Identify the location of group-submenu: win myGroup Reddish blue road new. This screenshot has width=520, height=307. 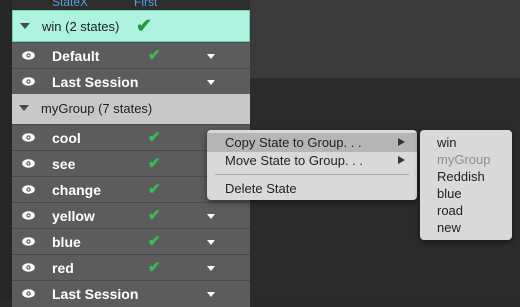
(466, 185).